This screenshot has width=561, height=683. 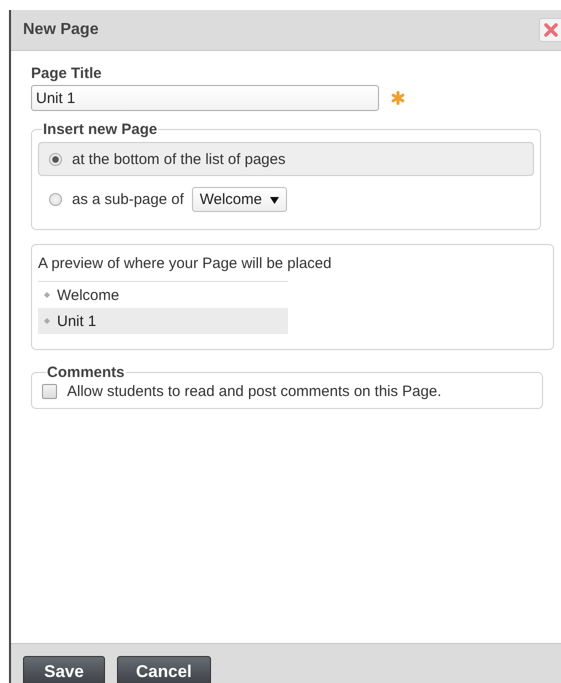 I want to click on item-label: Unit 1, so click(x=76, y=321).